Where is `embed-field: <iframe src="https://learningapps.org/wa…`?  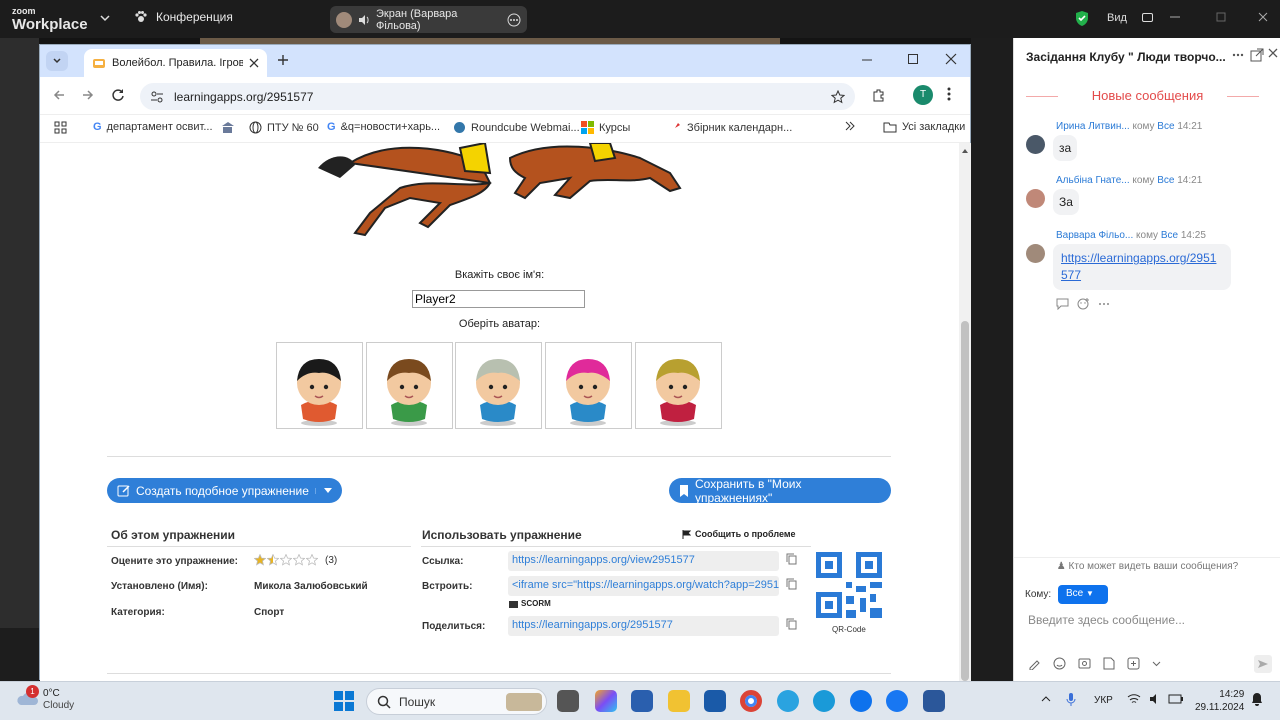
embed-field: <iframe src="https://learningapps.org/wa… is located at coordinates (643, 586).